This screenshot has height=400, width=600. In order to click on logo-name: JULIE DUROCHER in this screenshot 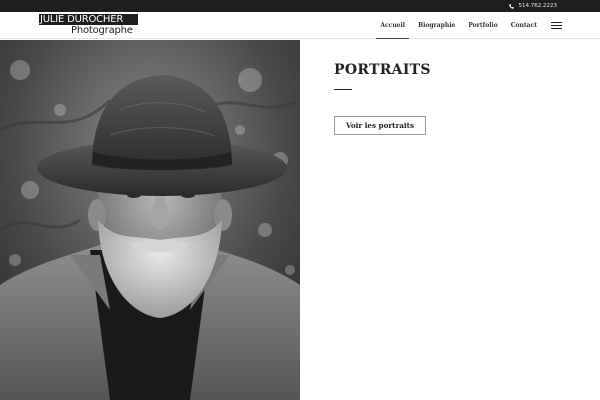, I will do `click(88, 19)`.